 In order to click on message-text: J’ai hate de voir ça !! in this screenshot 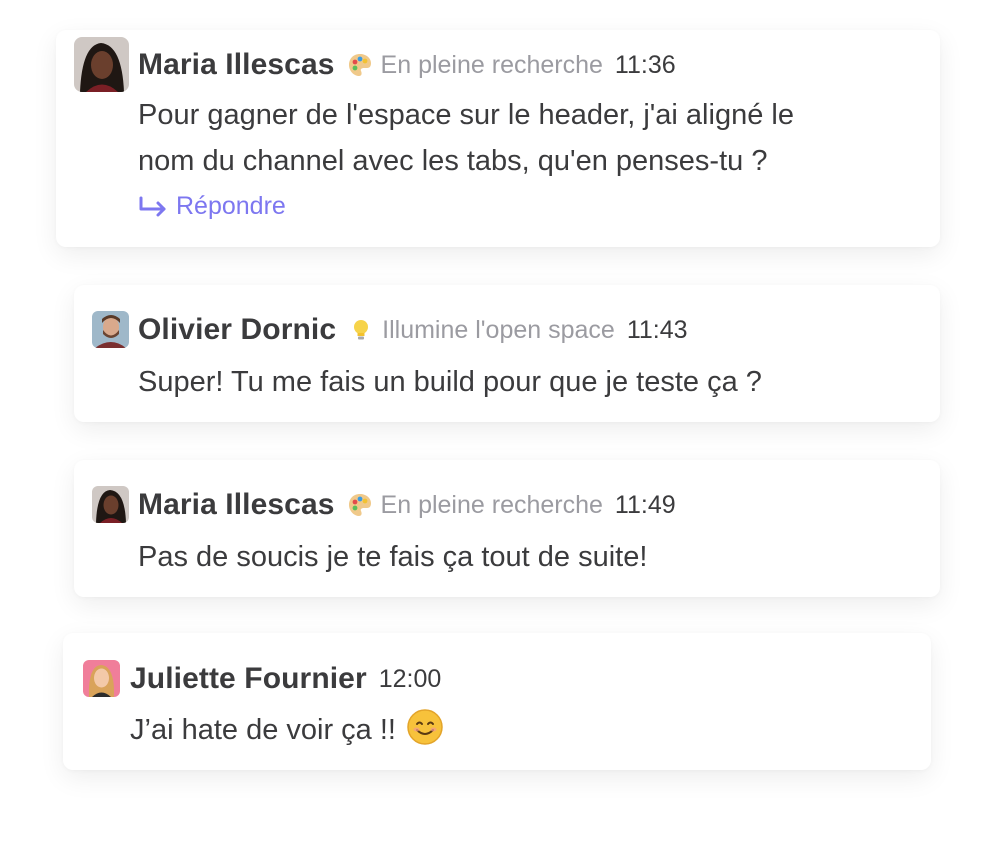, I will do `click(287, 730)`.